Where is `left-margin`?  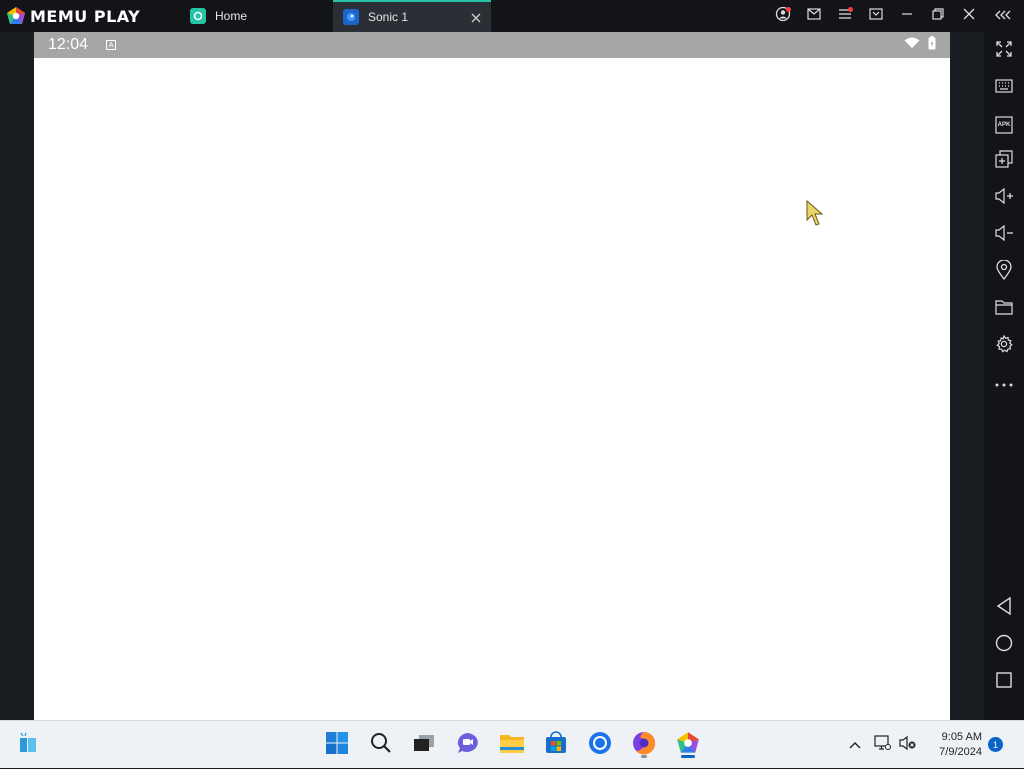 left-margin is located at coordinates (17, 376).